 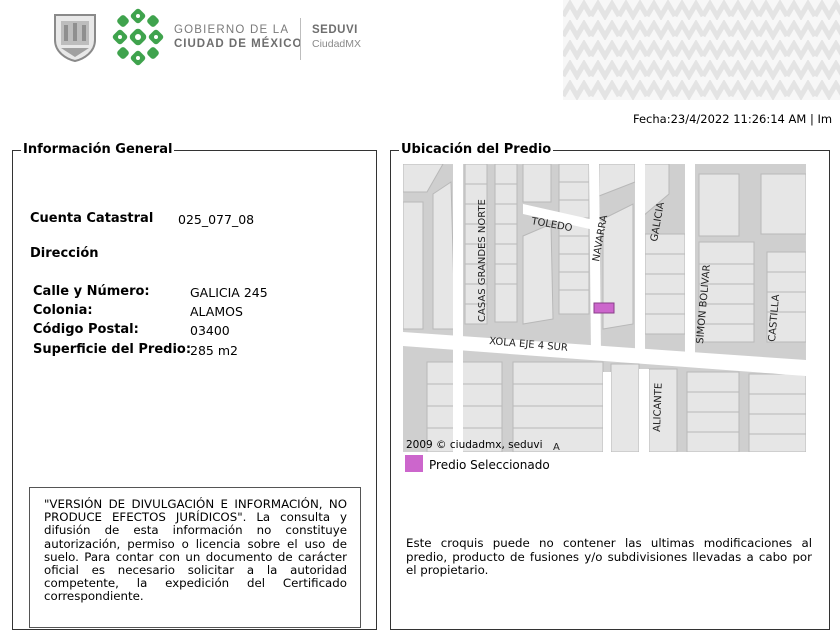 I want to click on cuenta-catastral-value: 025_077_08, so click(x=216, y=219).